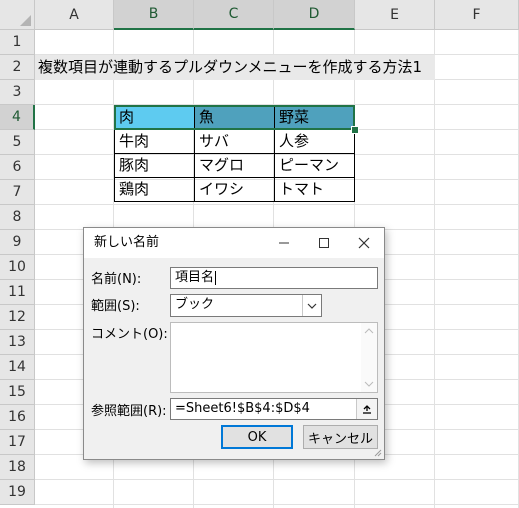 The height and width of the screenshot is (508, 519). Describe the element at coordinates (17, 217) in the screenshot. I see `row-header-8: 8` at that location.